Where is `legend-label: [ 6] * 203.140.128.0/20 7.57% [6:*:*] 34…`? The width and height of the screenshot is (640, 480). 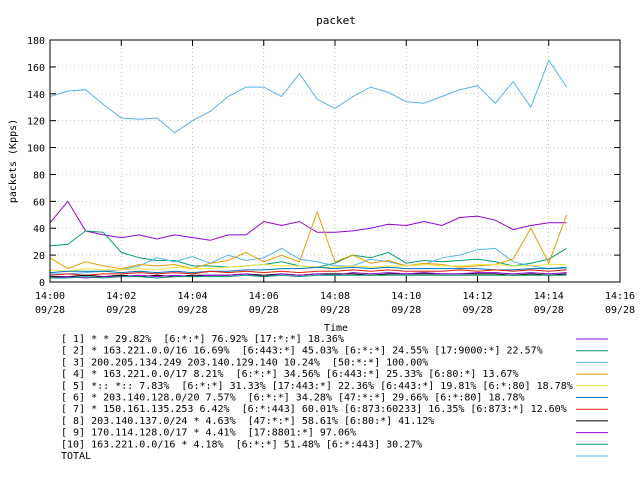
legend-label: [ 6] * 203.140.128.0/20 7.57% [6:*:*] 34… is located at coordinates (293, 398).